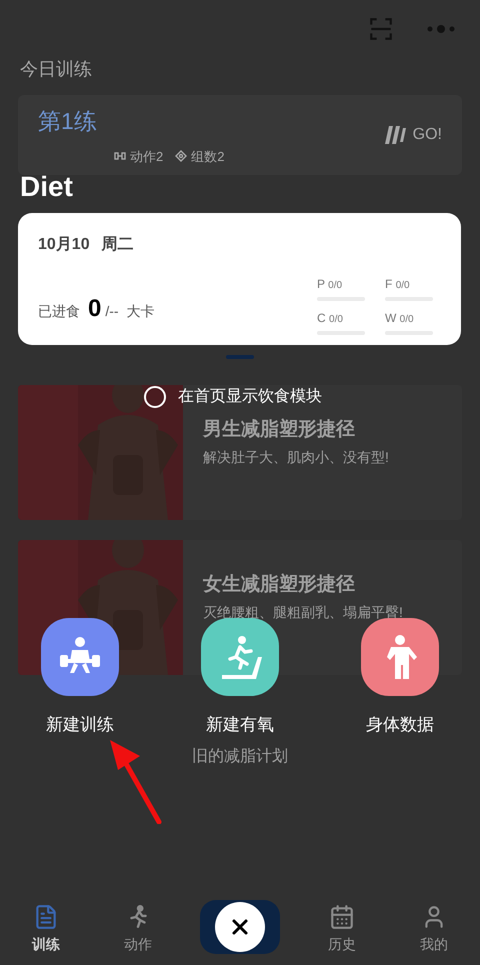 Image resolution: width=480 pixels, height=965 pixels. What do you see at coordinates (279, 585) in the screenshot?
I see `article-title: 女生减脂塑形捷径` at bounding box center [279, 585].